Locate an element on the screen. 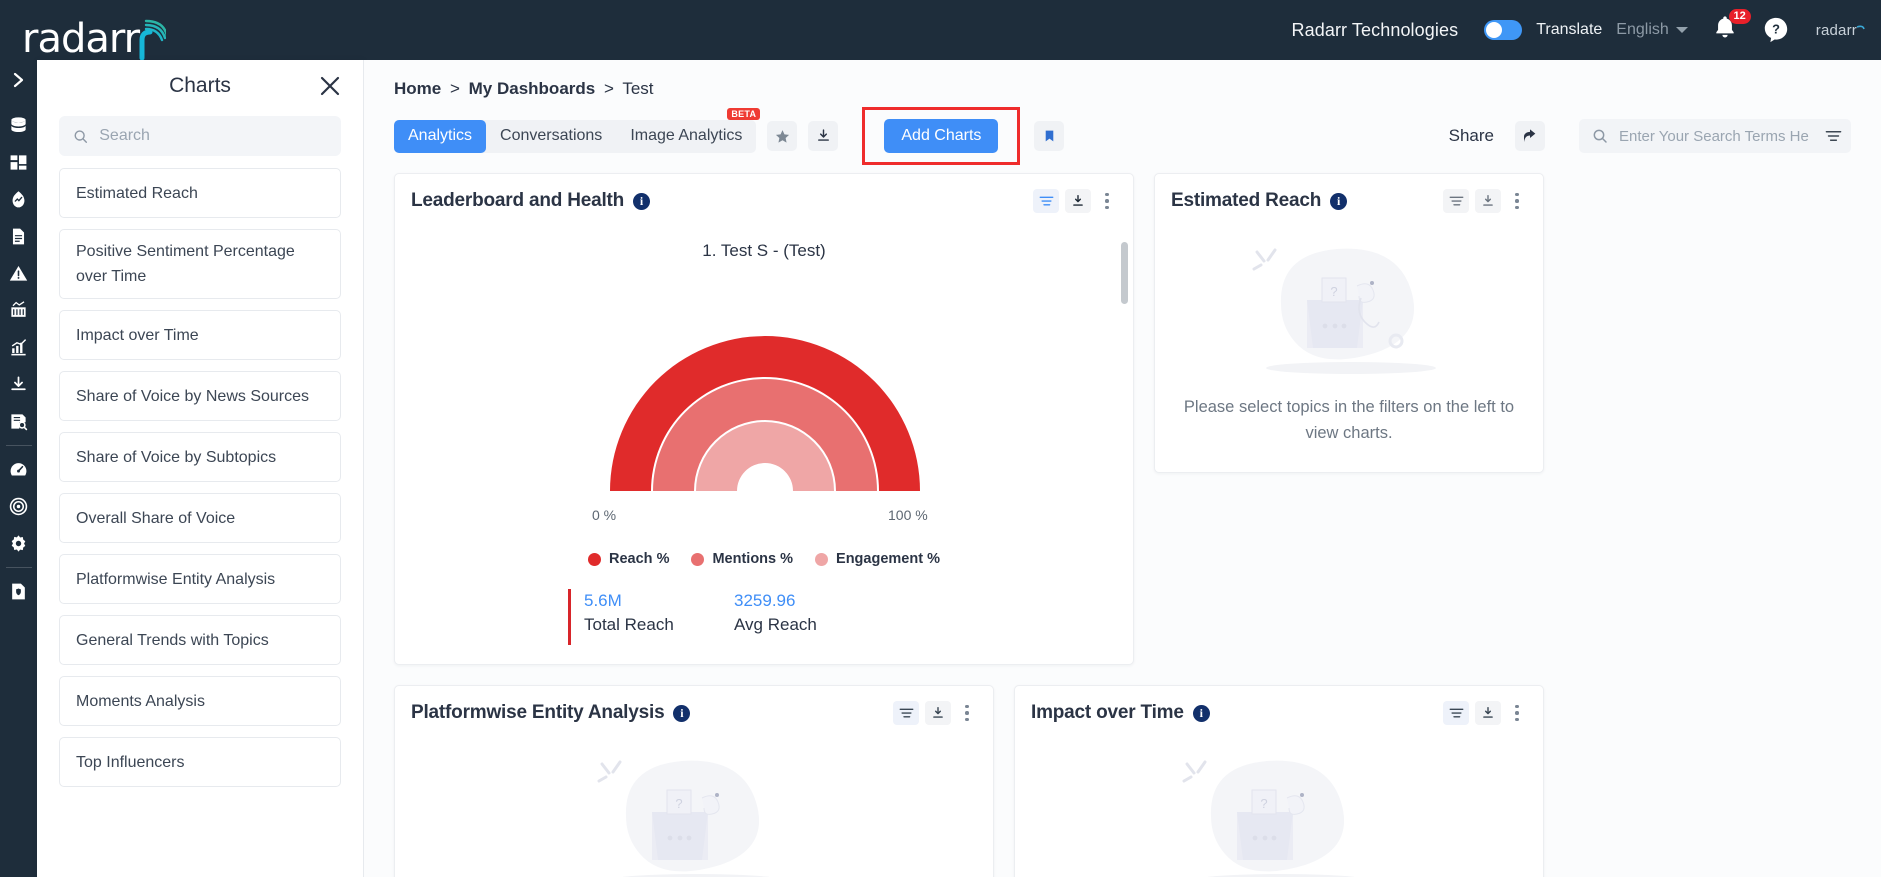  stat-label: Total Reach is located at coordinates (629, 624).